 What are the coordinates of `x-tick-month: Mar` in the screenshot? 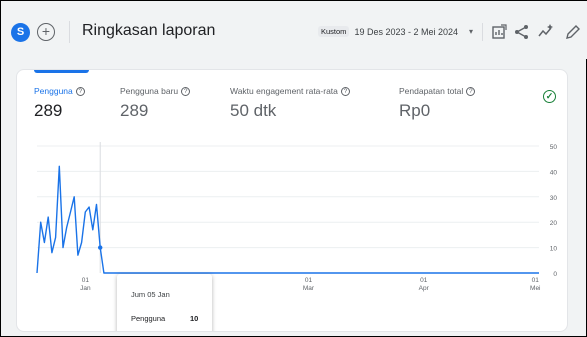 It's located at (309, 288).